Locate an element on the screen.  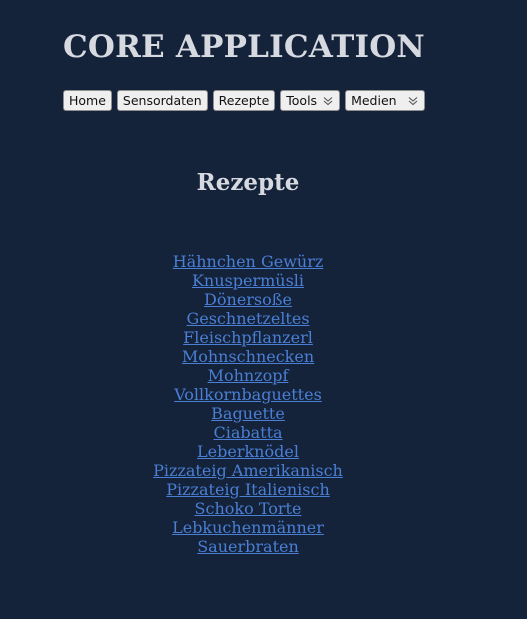
recipe-link: Mohnschnecken is located at coordinates (248, 356).